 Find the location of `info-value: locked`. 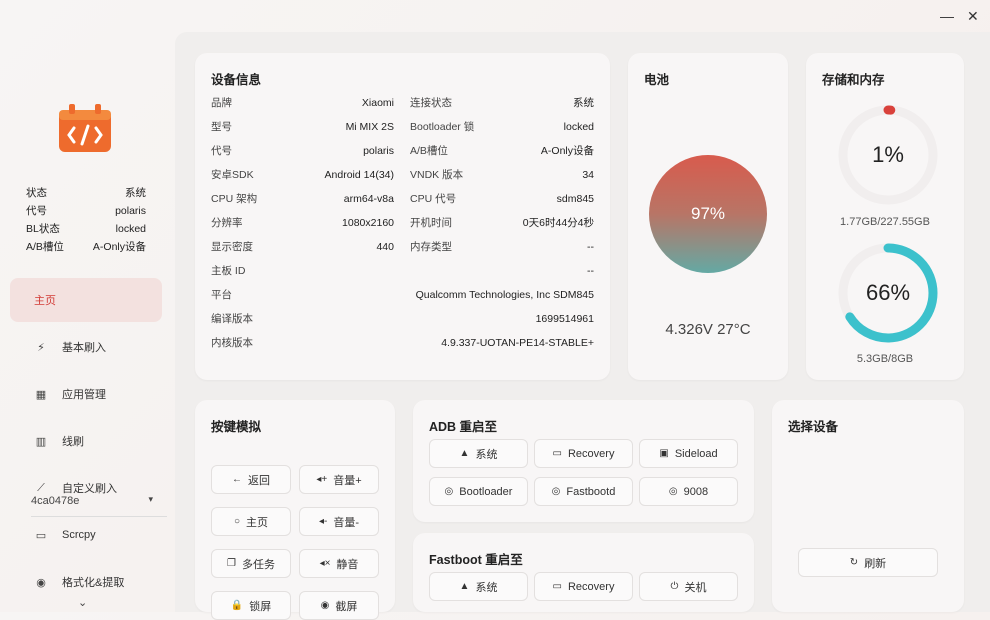

info-value: locked is located at coordinates (578, 127).